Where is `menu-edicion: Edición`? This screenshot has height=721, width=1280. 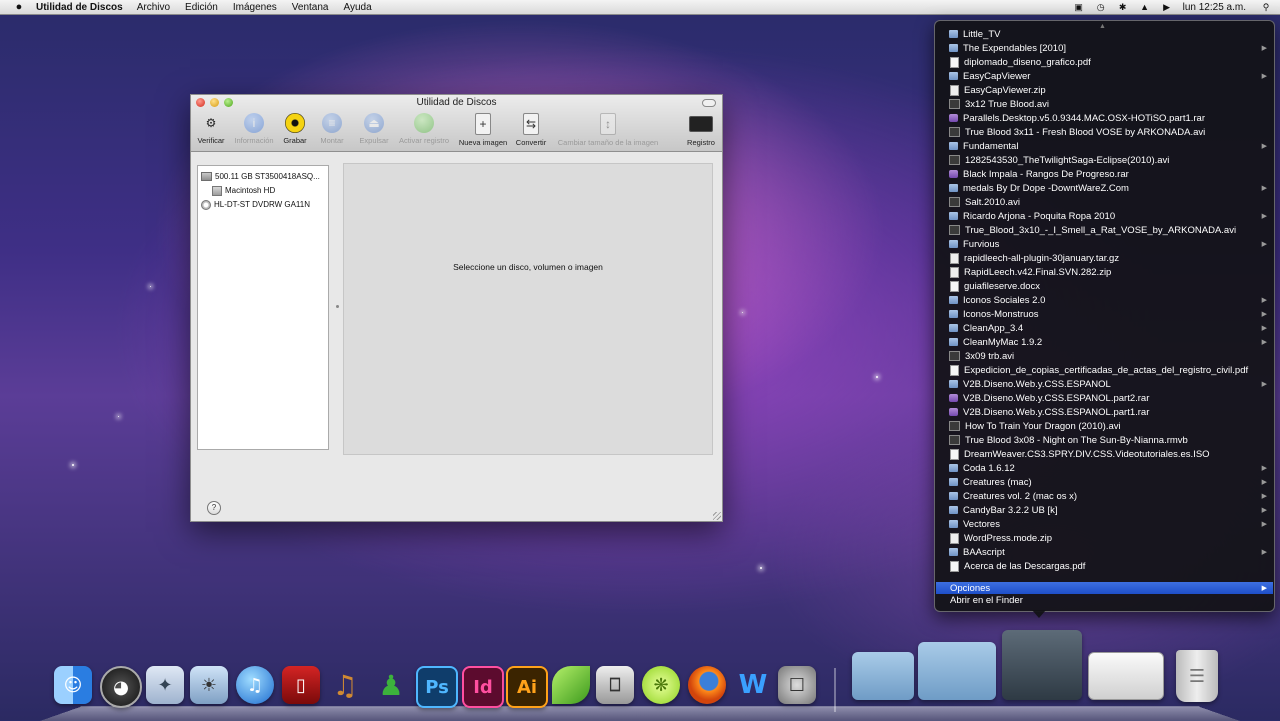 menu-edicion: Edición is located at coordinates (201, 7).